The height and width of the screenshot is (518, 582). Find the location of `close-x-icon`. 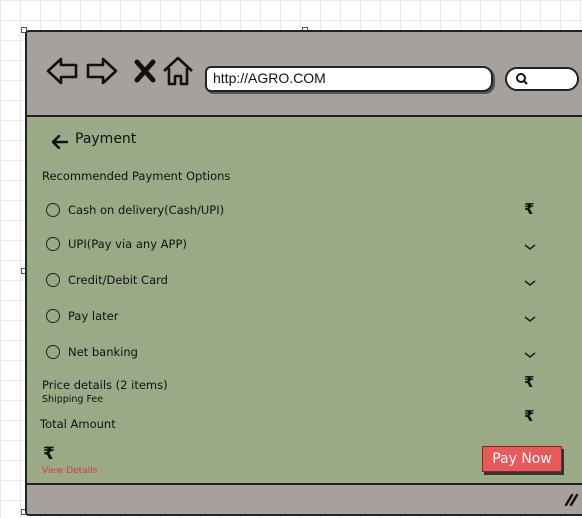

close-x-icon is located at coordinates (146, 71).